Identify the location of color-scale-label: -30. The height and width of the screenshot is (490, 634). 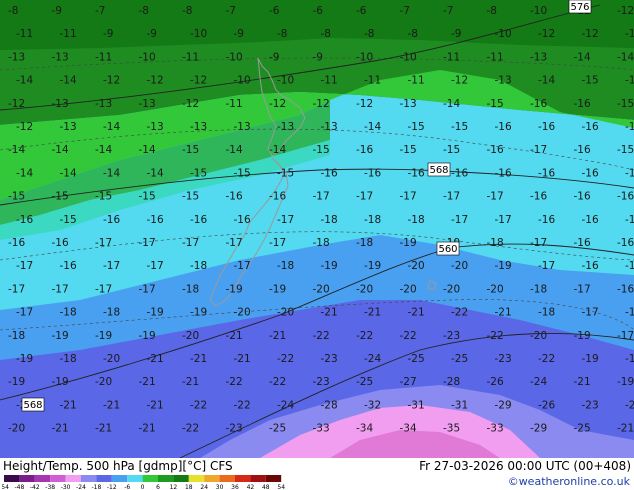
(66, 487).